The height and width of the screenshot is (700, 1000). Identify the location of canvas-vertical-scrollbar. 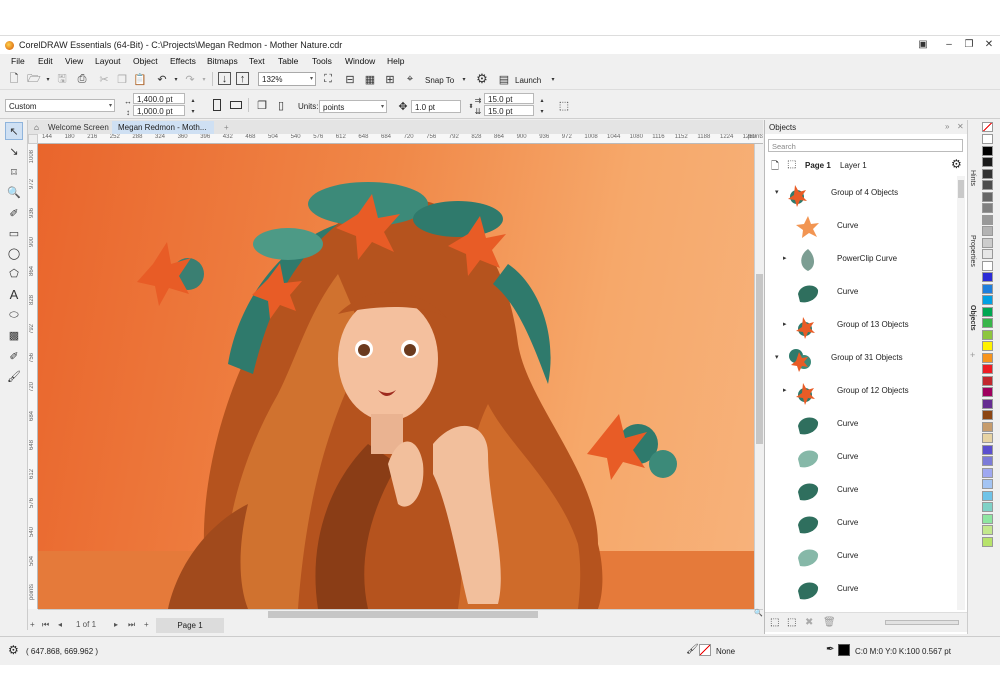
(758, 376).